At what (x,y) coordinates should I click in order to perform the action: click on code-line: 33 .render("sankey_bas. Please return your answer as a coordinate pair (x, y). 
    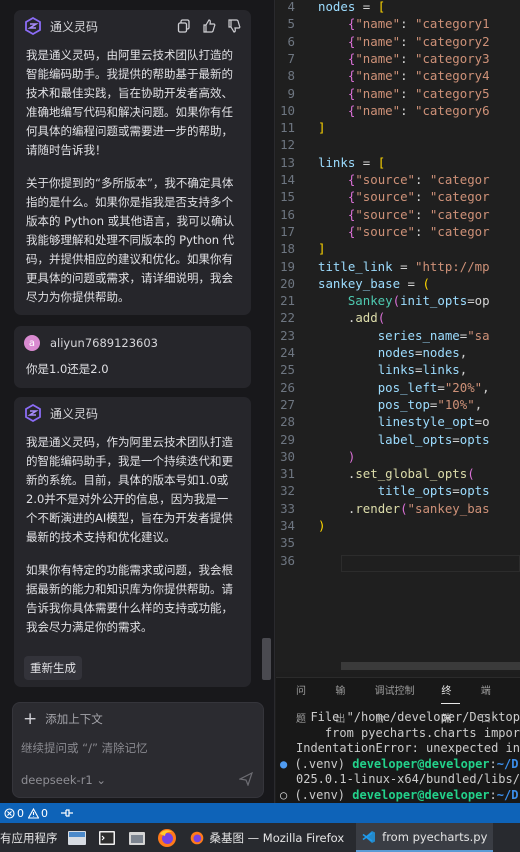
    Looking at the image, I should click on (398, 508).